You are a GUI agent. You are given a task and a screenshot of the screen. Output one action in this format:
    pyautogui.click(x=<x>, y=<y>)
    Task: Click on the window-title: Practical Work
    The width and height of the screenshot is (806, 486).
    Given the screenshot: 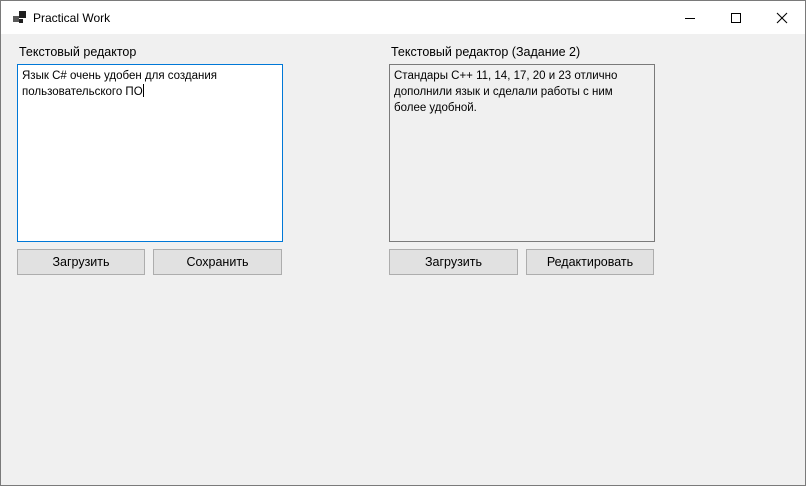 What is the action you would take?
    pyautogui.click(x=72, y=18)
    